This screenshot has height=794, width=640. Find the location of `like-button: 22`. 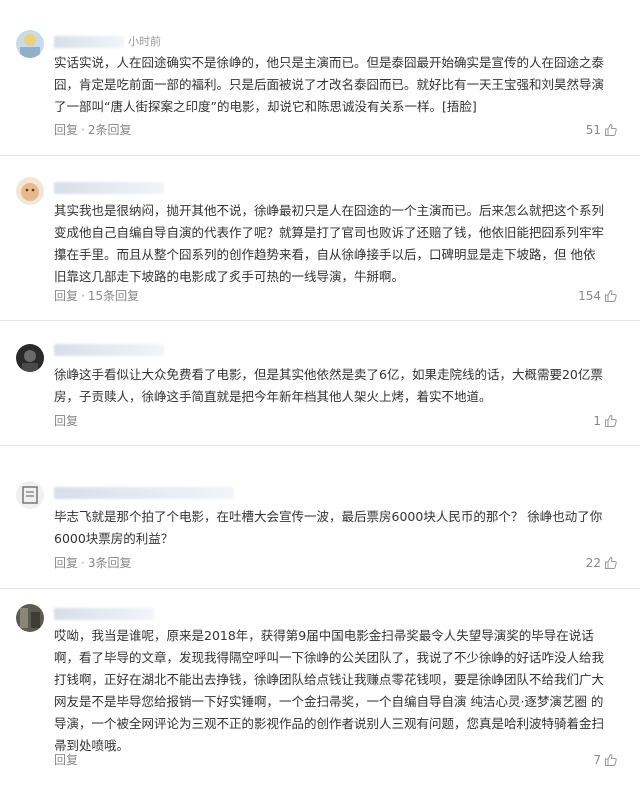

like-button: 22 is located at coordinates (602, 563).